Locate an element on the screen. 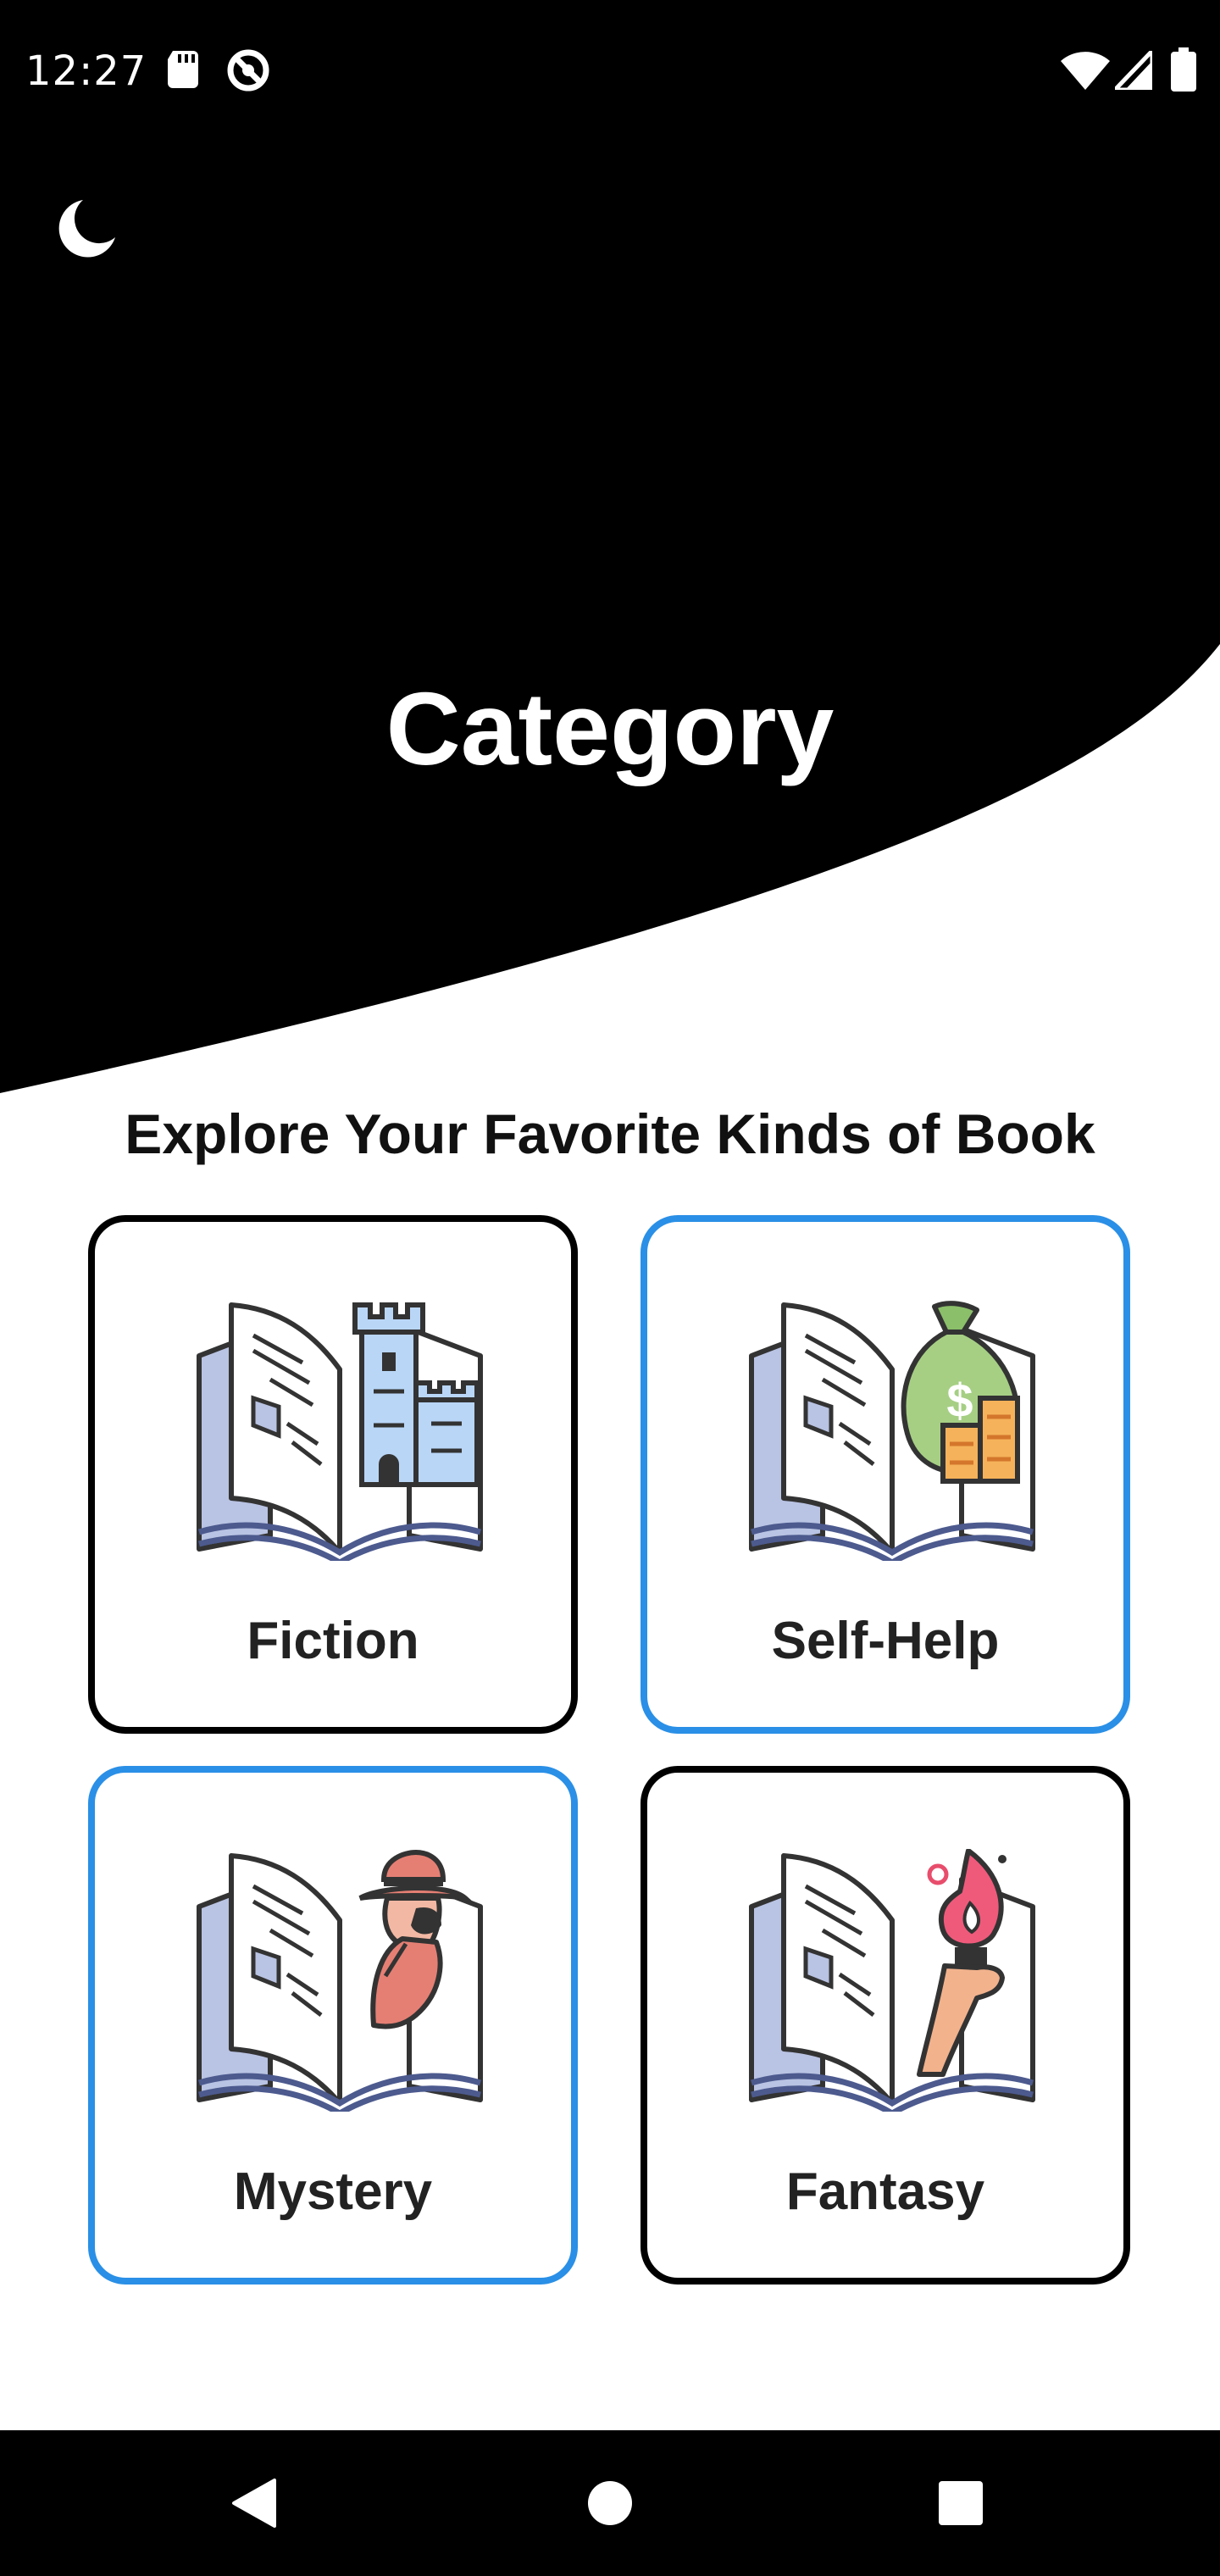  category-label: Fantasy is located at coordinates (885, 2191).